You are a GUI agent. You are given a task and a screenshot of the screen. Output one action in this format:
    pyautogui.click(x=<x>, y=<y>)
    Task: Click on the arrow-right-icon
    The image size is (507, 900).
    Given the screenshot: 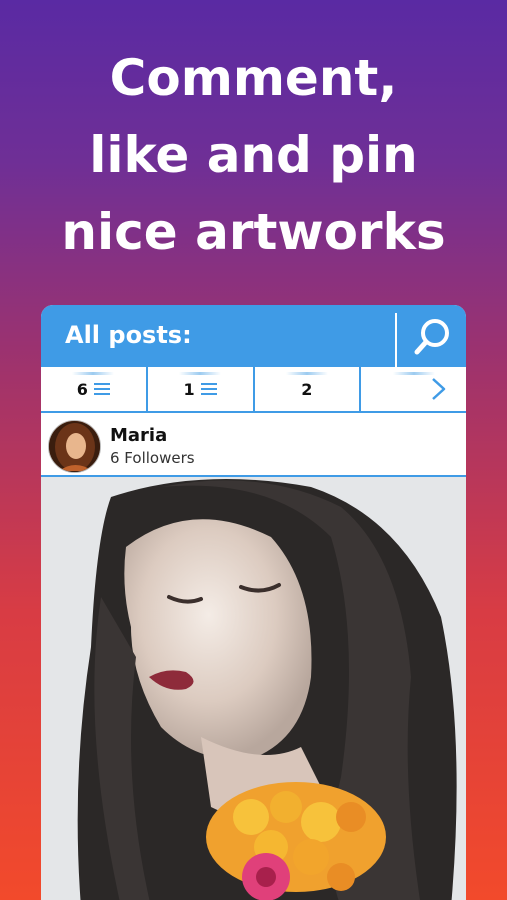 What is the action you would take?
    pyautogui.click(x=412, y=389)
    